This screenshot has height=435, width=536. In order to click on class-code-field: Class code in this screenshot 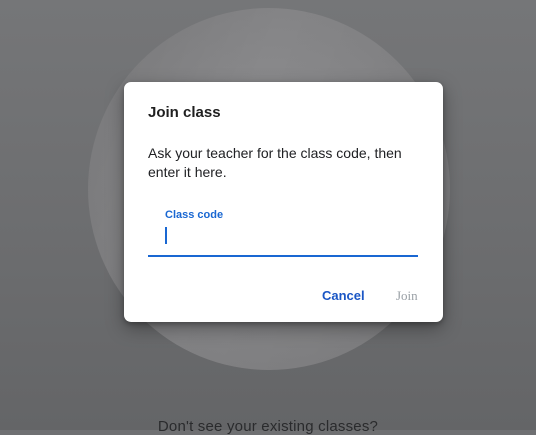, I will do `click(283, 229)`.